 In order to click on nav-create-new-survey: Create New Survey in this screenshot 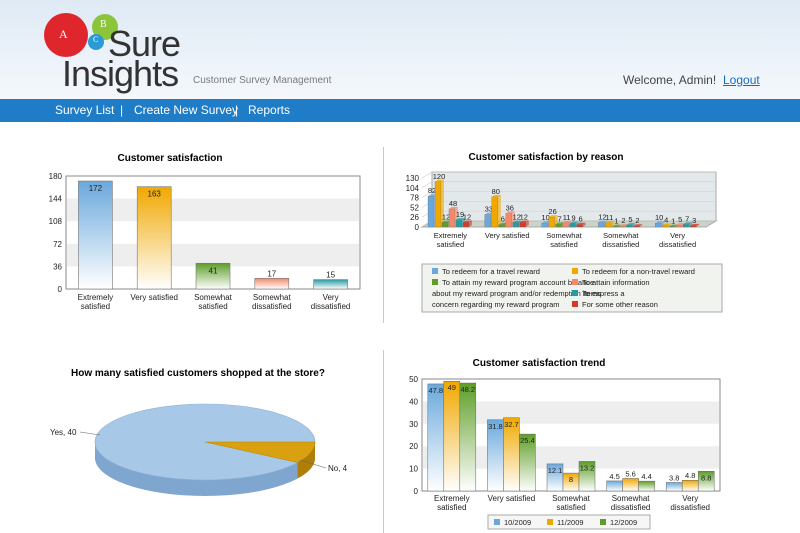, I will do `click(186, 110)`.